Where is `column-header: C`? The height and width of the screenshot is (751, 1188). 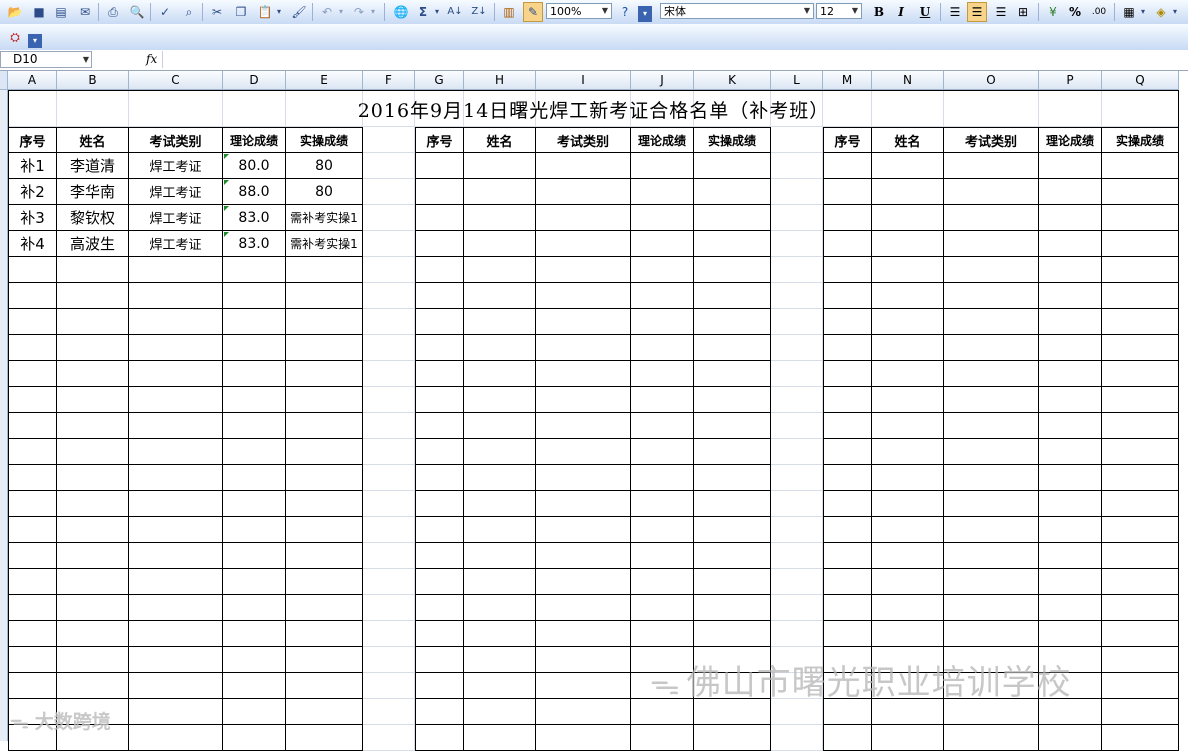 column-header: C is located at coordinates (176, 80).